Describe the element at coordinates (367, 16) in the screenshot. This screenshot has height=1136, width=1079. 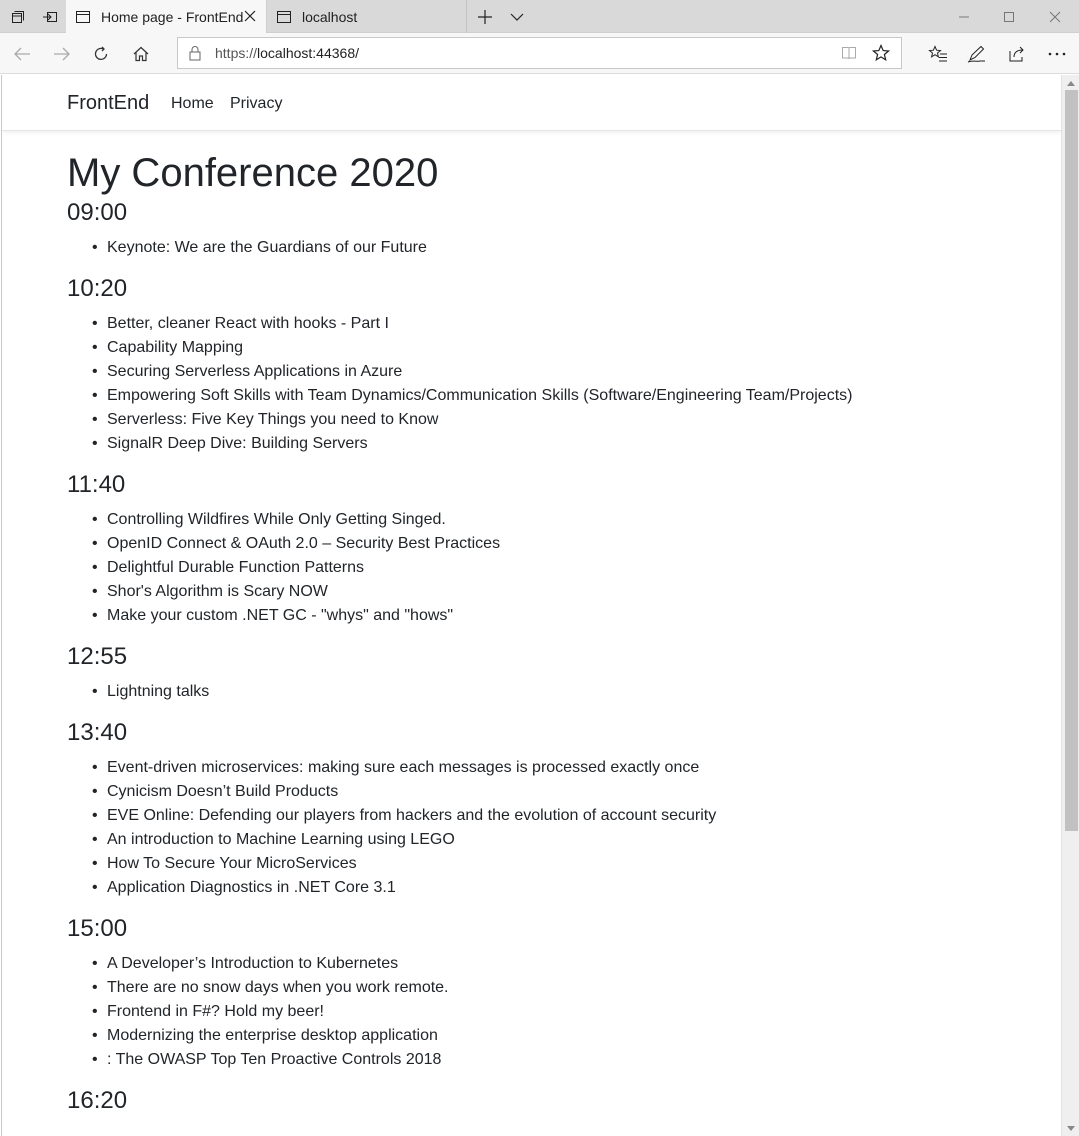
I see `tab-localhost: localhost` at that location.